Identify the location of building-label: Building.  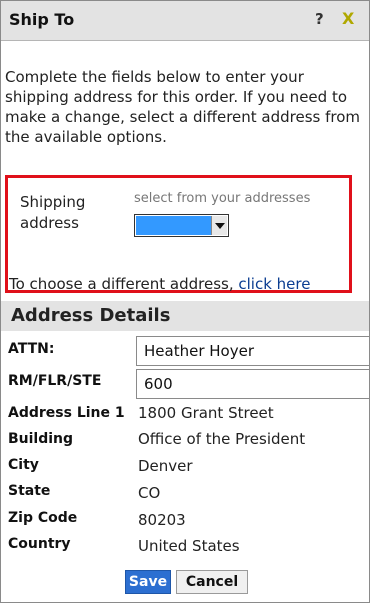
(41, 439).